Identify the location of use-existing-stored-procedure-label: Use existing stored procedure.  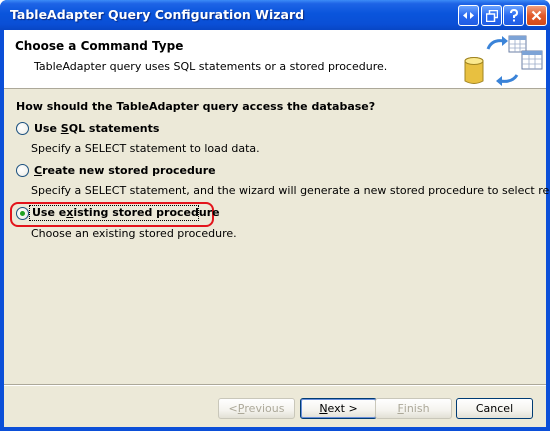
(126, 212).